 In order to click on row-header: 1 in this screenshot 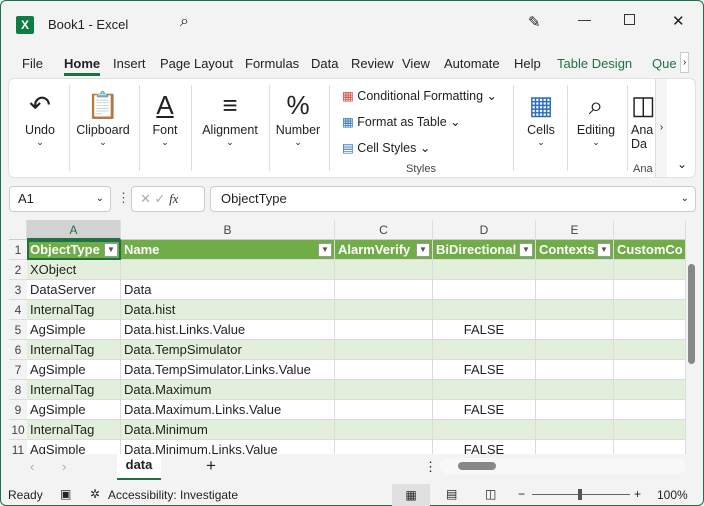, I will do `click(18, 250)`.